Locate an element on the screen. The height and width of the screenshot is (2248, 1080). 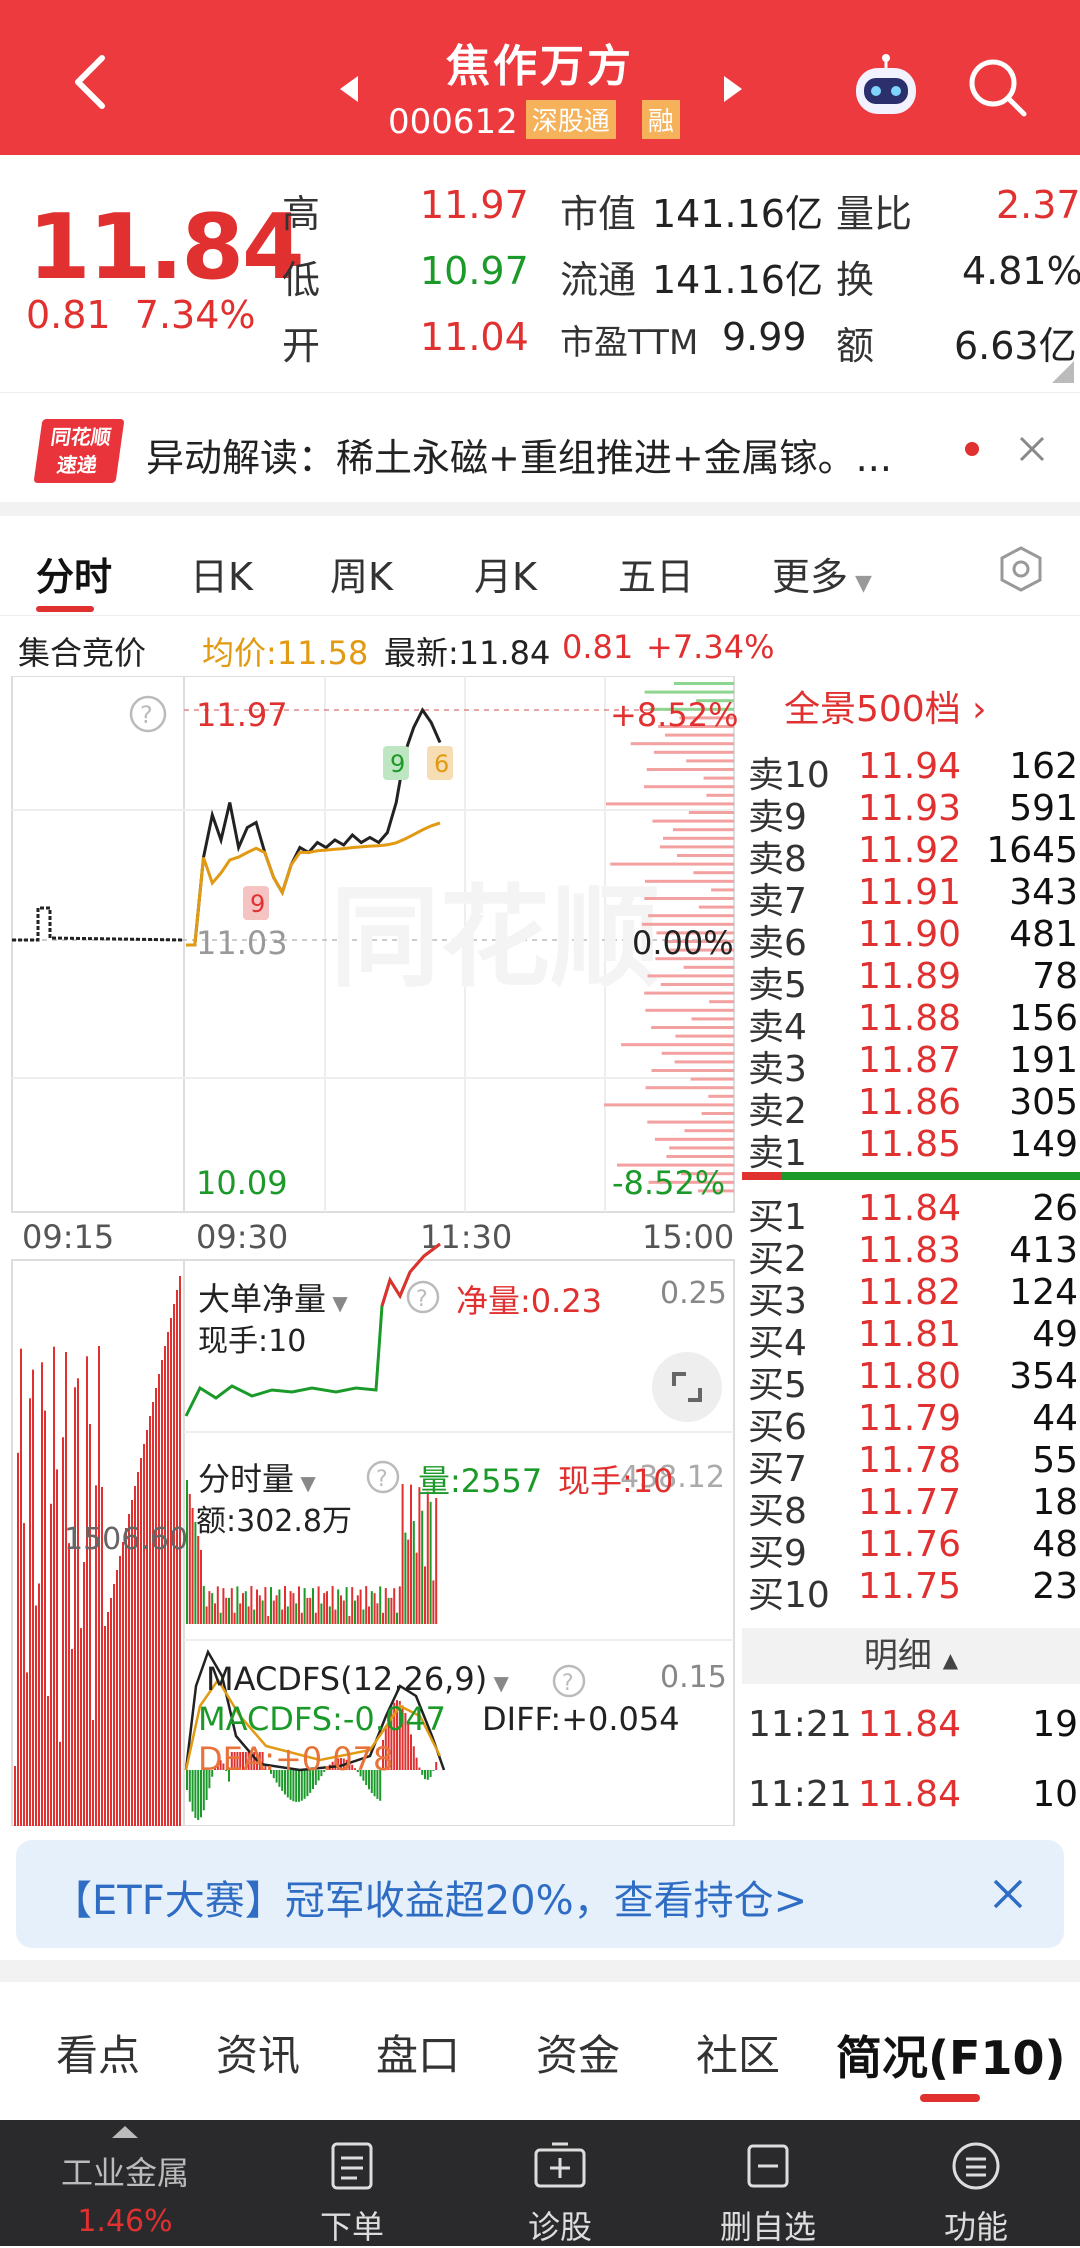
tab-community: 社区 is located at coordinates (738, 2052).